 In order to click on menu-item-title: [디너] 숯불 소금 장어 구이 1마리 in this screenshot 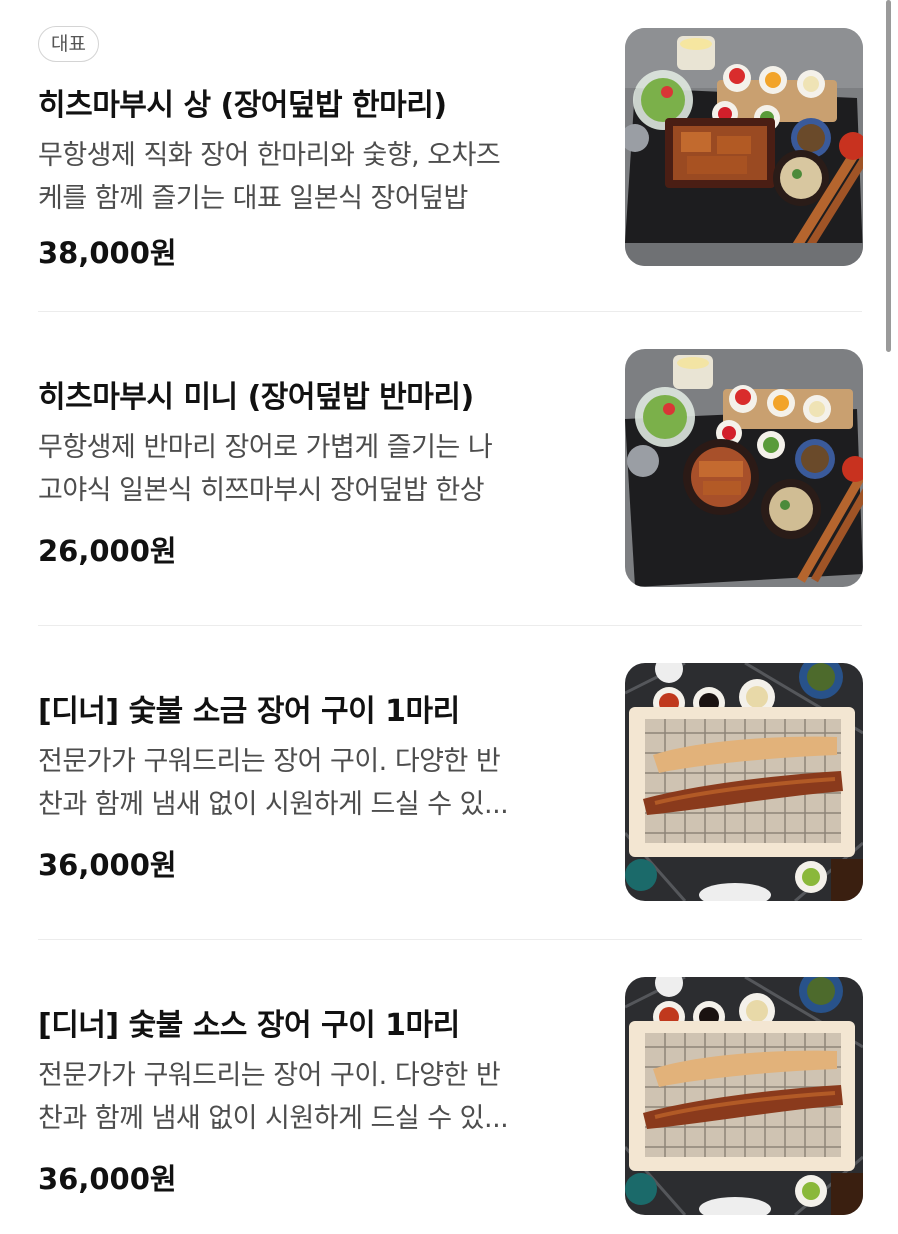, I will do `click(249, 711)`.